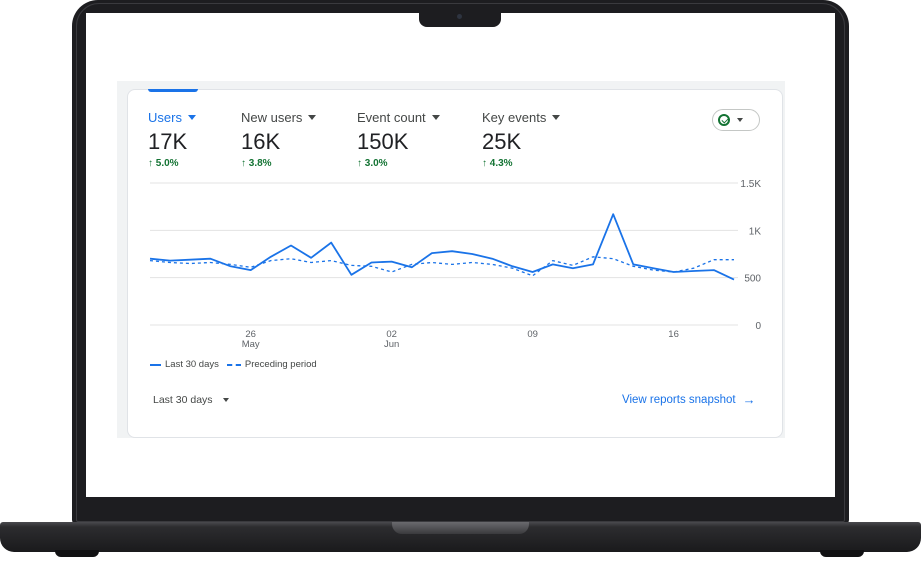 The height and width of the screenshot is (561, 921). What do you see at coordinates (679, 400) in the screenshot?
I see `snapshot-link-label: View reports snapshot` at bounding box center [679, 400].